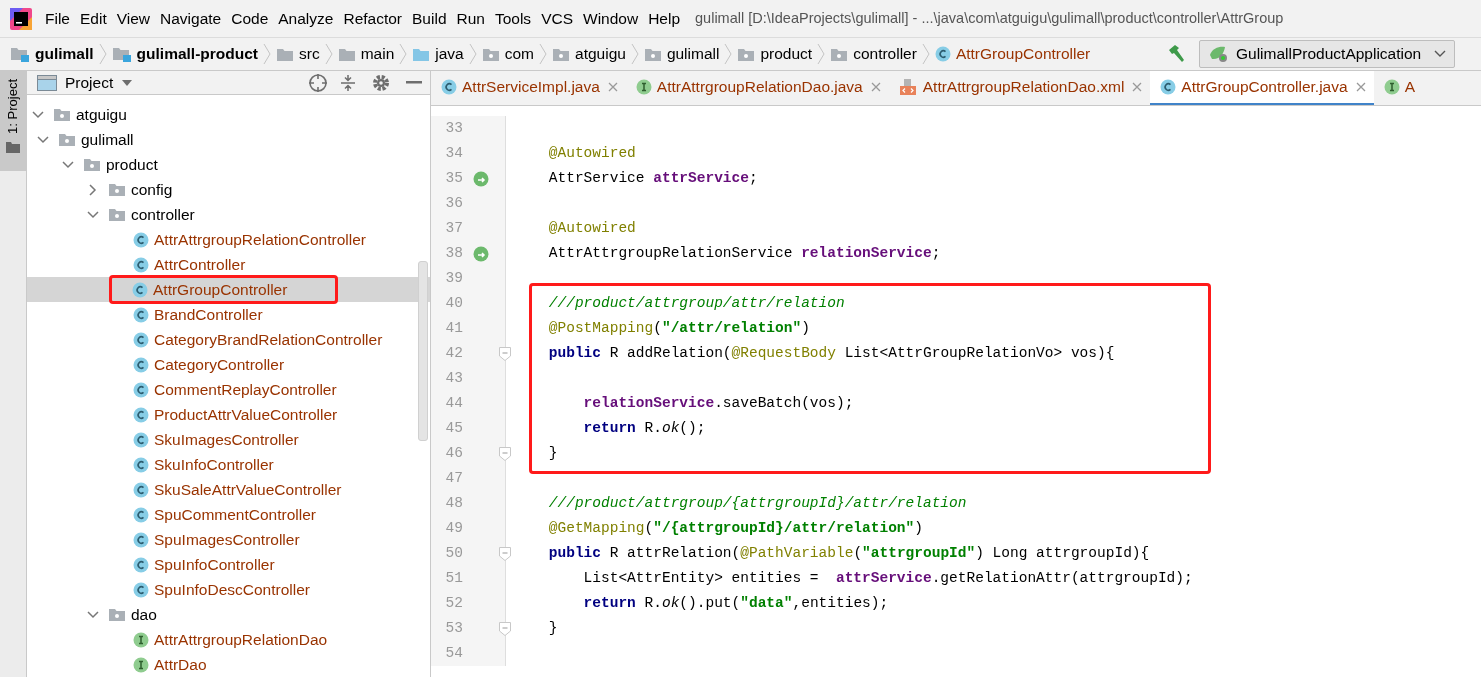 This screenshot has width=1481, height=677. What do you see at coordinates (453, 453) in the screenshot?
I see `line-number: 46` at bounding box center [453, 453].